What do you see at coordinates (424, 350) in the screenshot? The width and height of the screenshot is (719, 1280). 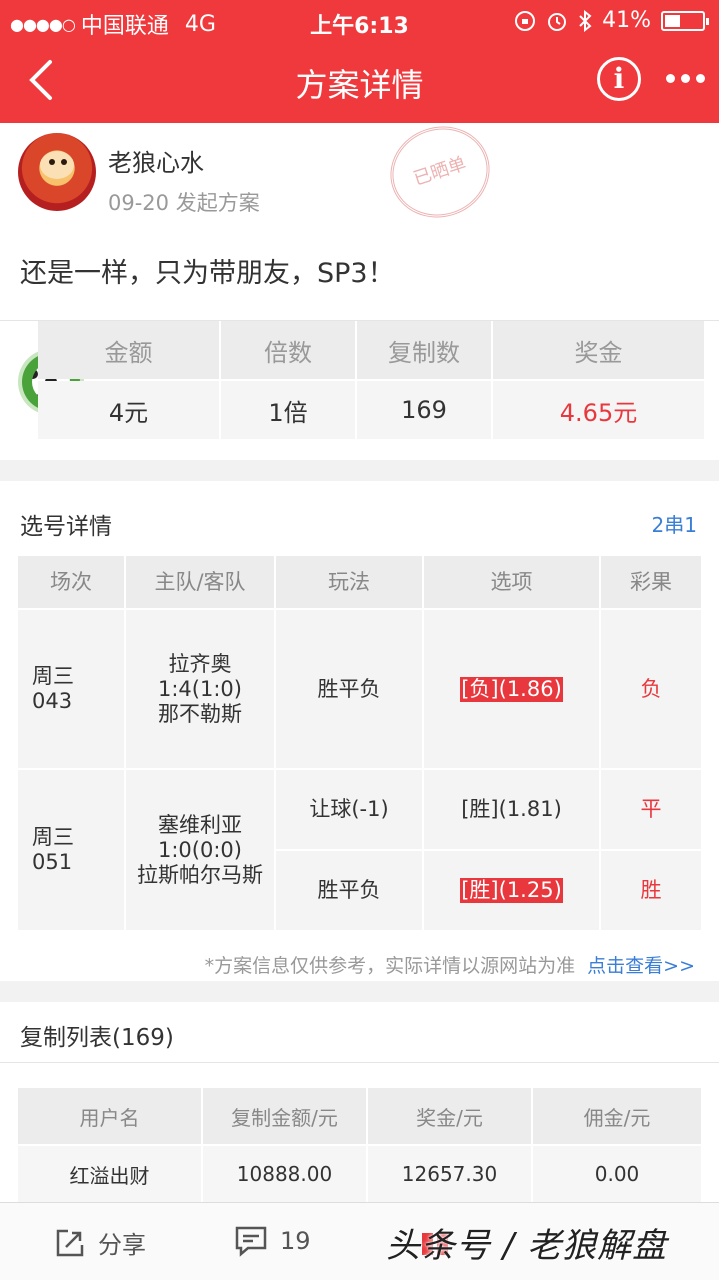 I see `summary-header-copies: 复制数` at bounding box center [424, 350].